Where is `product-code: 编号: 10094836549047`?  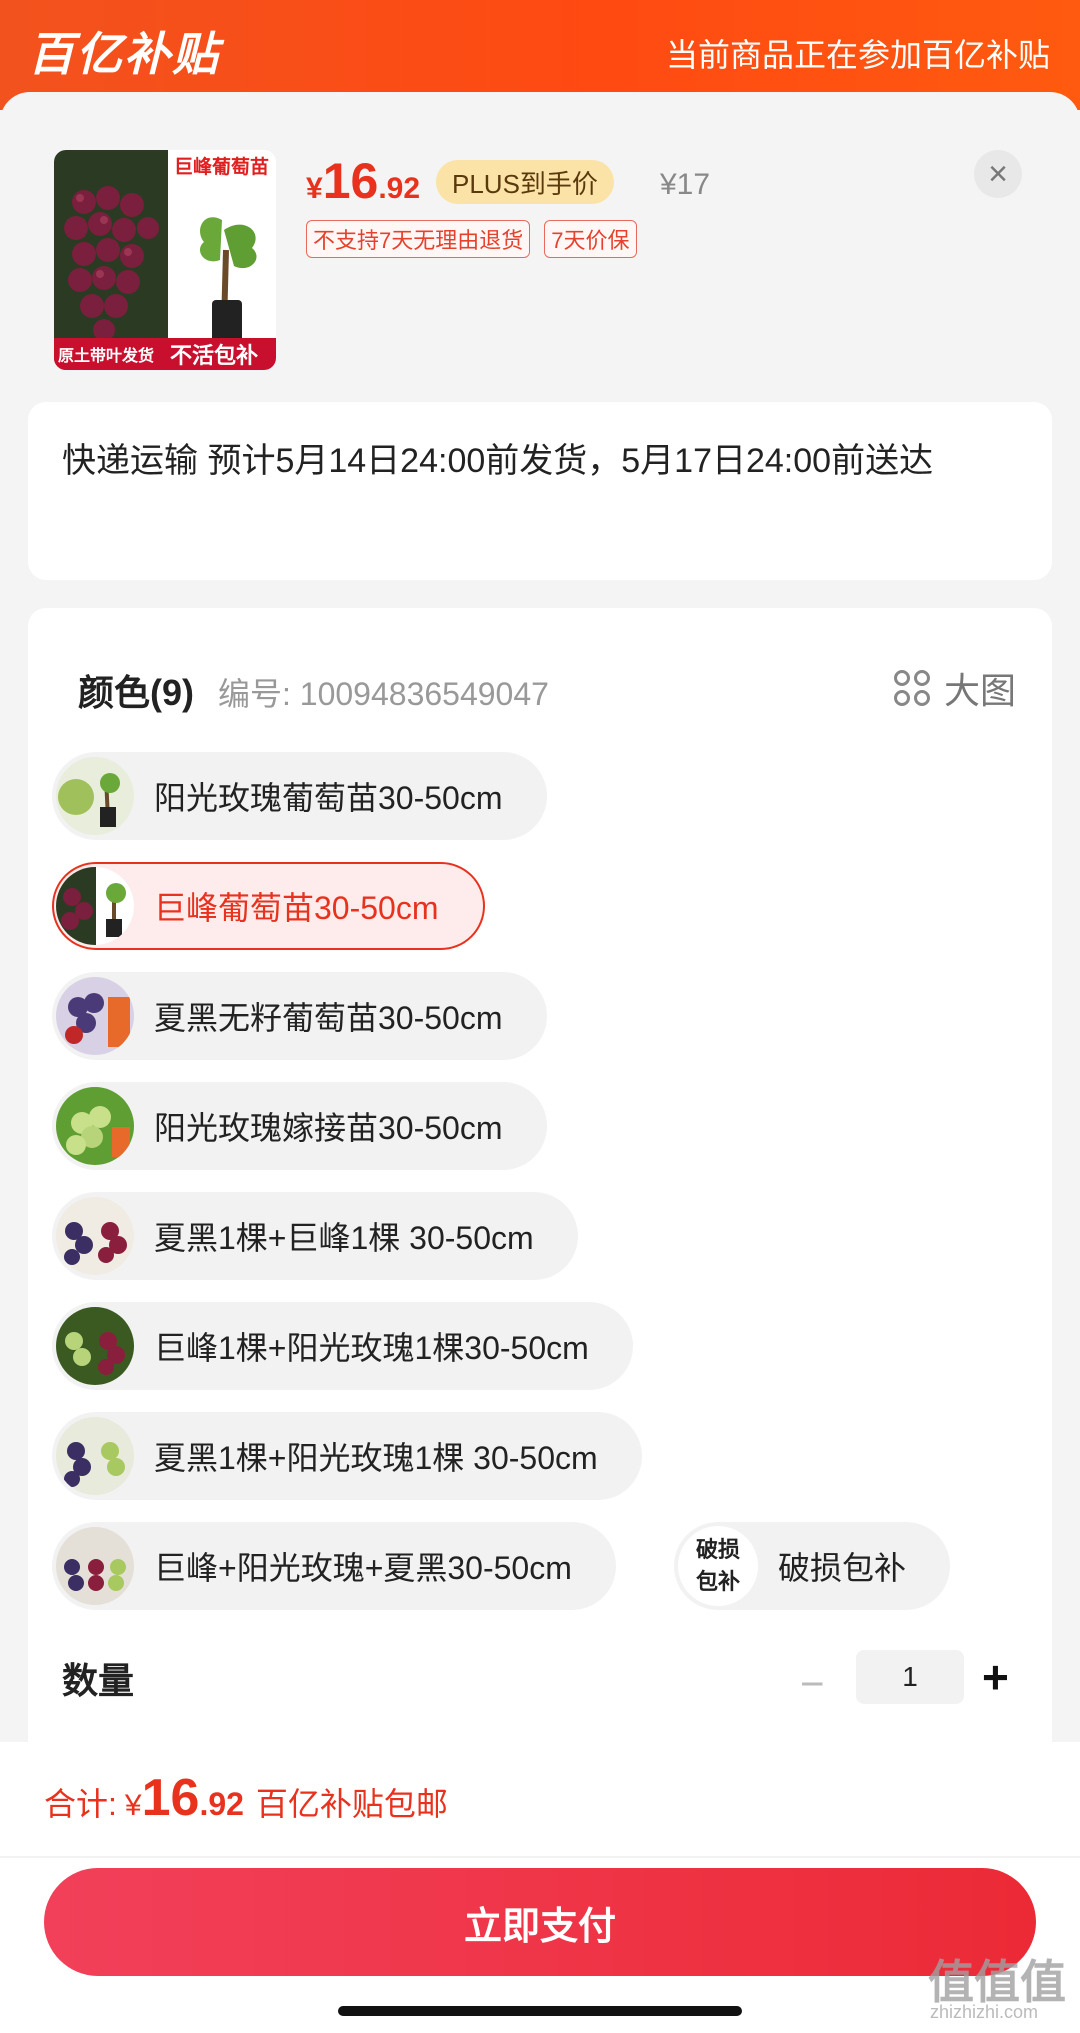 product-code: 编号: 10094836549047 is located at coordinates (383, 694).